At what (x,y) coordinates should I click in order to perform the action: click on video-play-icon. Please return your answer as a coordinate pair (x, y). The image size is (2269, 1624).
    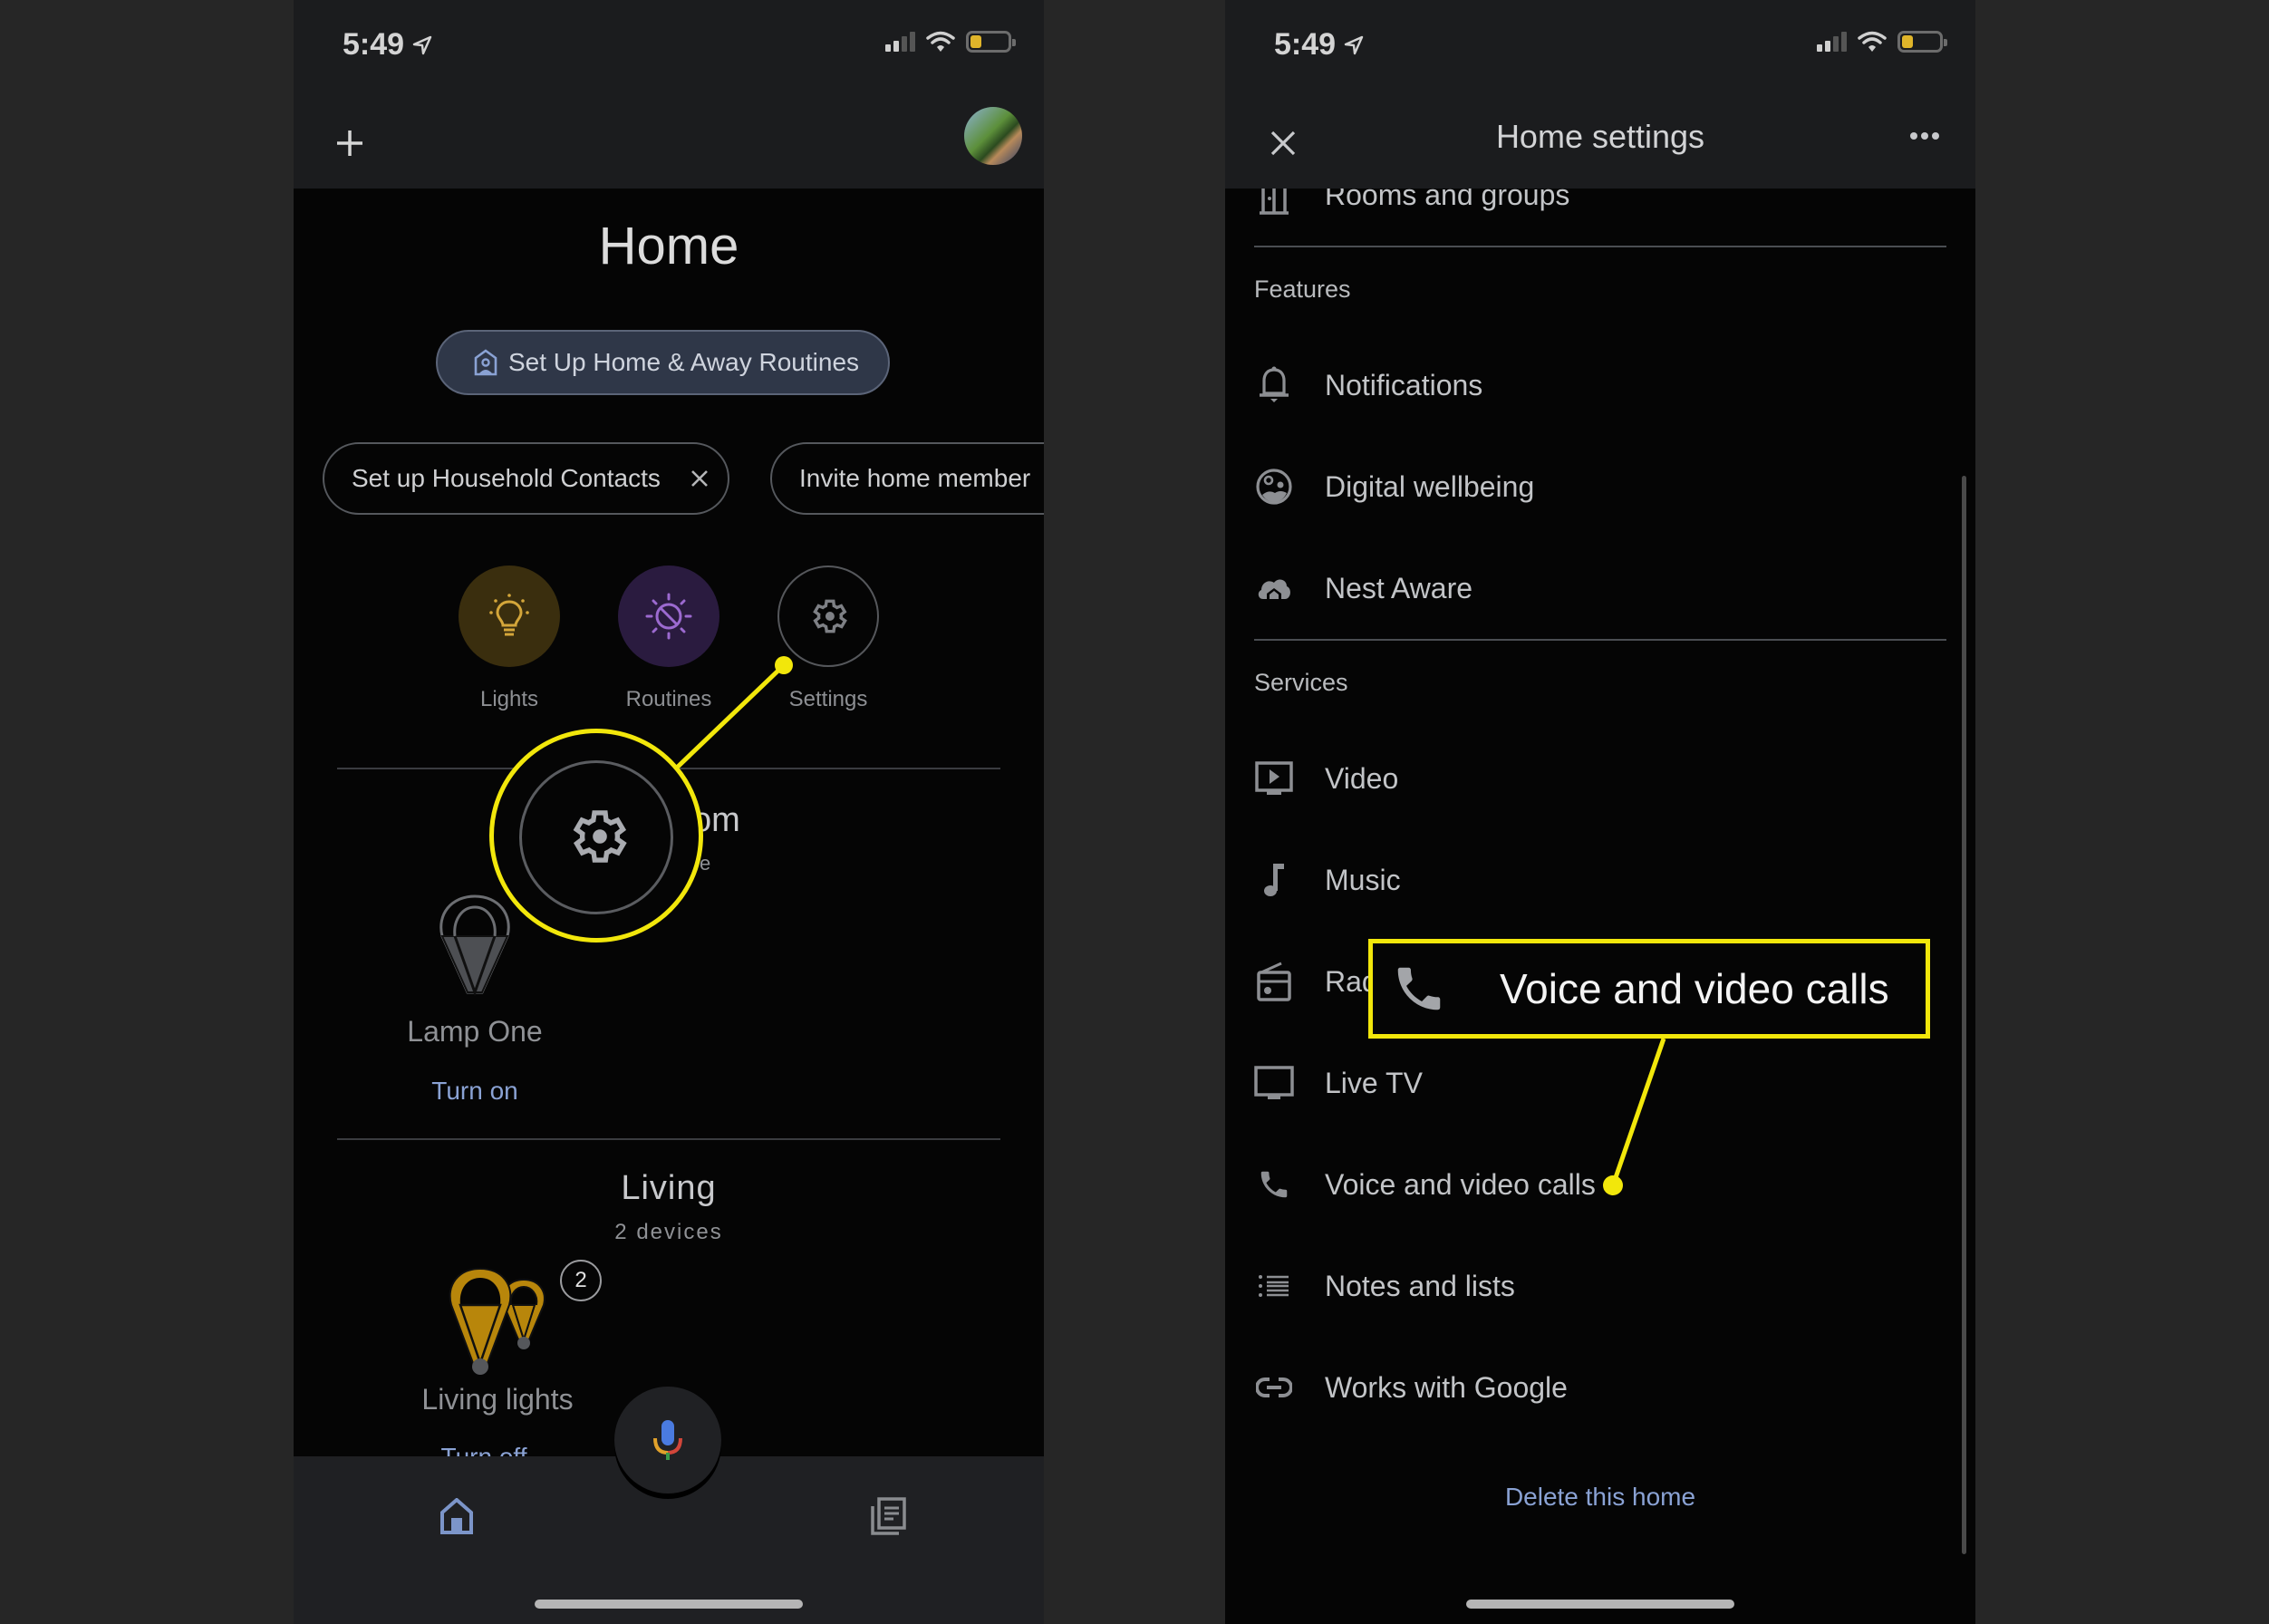
    Looking at the image, I should click on (1274, 778).